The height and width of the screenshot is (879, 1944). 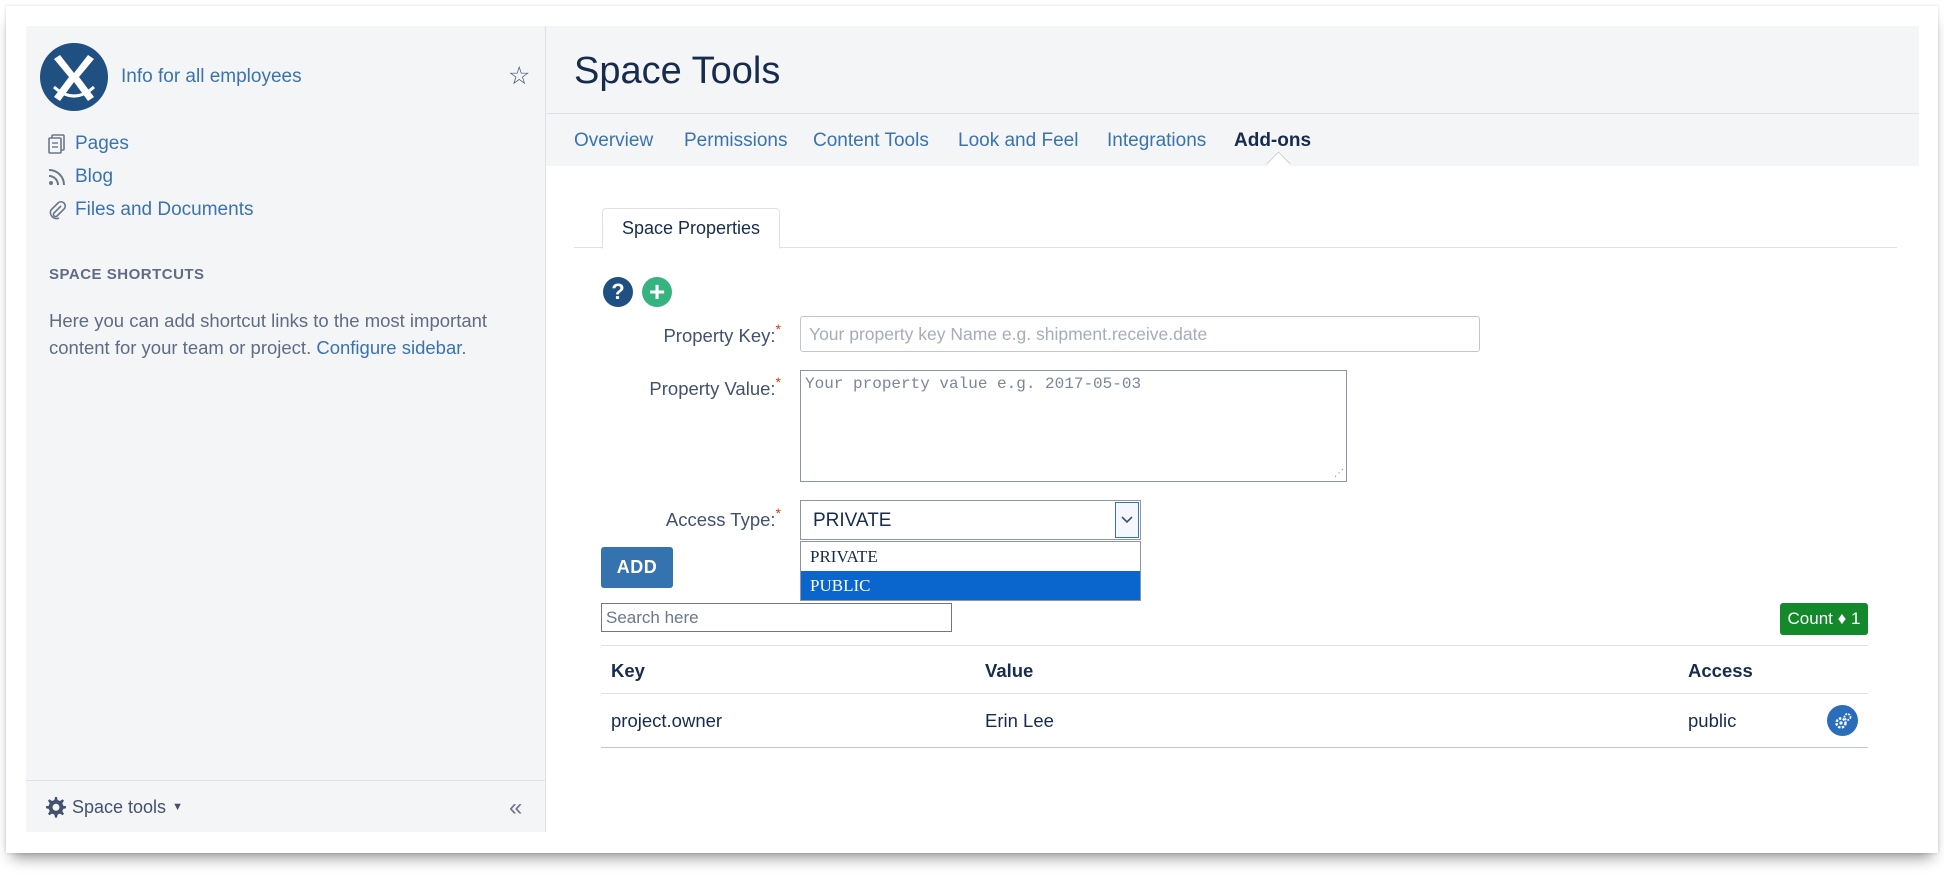 I want to click on space-tools-button: Space tools ▼, so click(x=113, y=807).